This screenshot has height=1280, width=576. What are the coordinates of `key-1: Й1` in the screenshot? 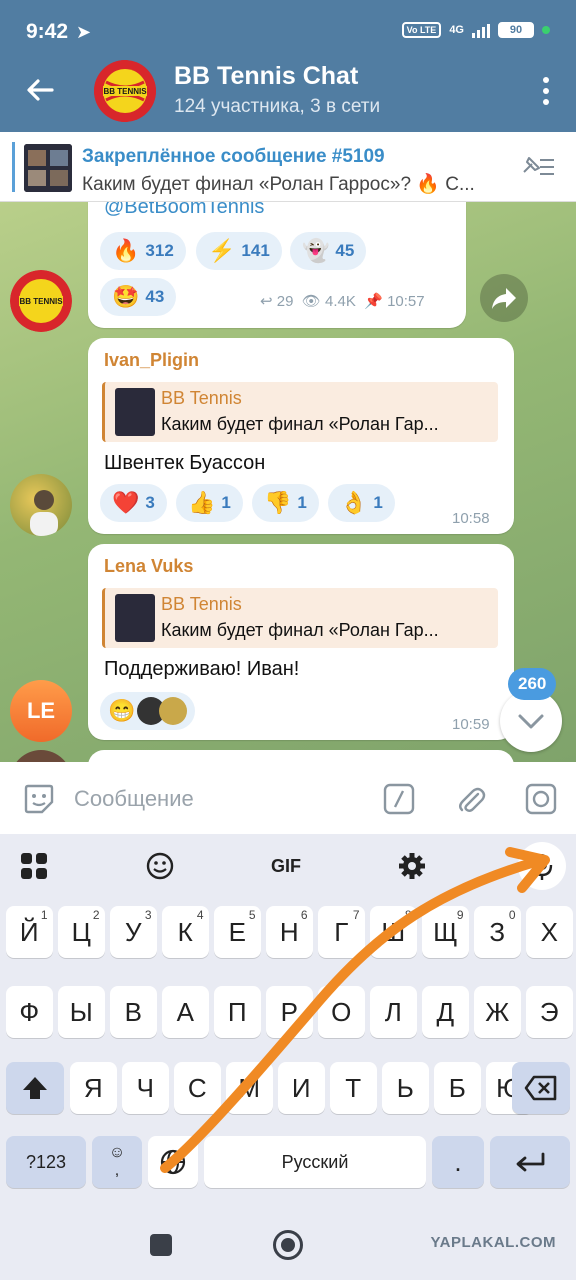 It's located at (29, 932).